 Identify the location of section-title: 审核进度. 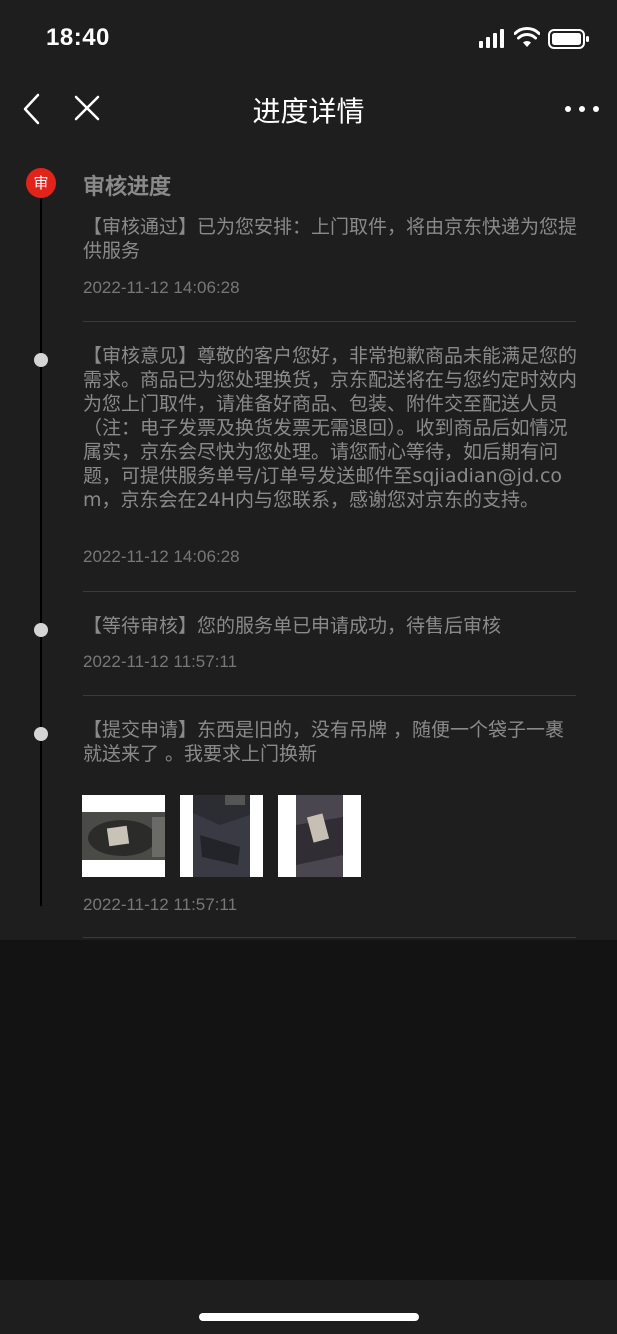
(127, 187).